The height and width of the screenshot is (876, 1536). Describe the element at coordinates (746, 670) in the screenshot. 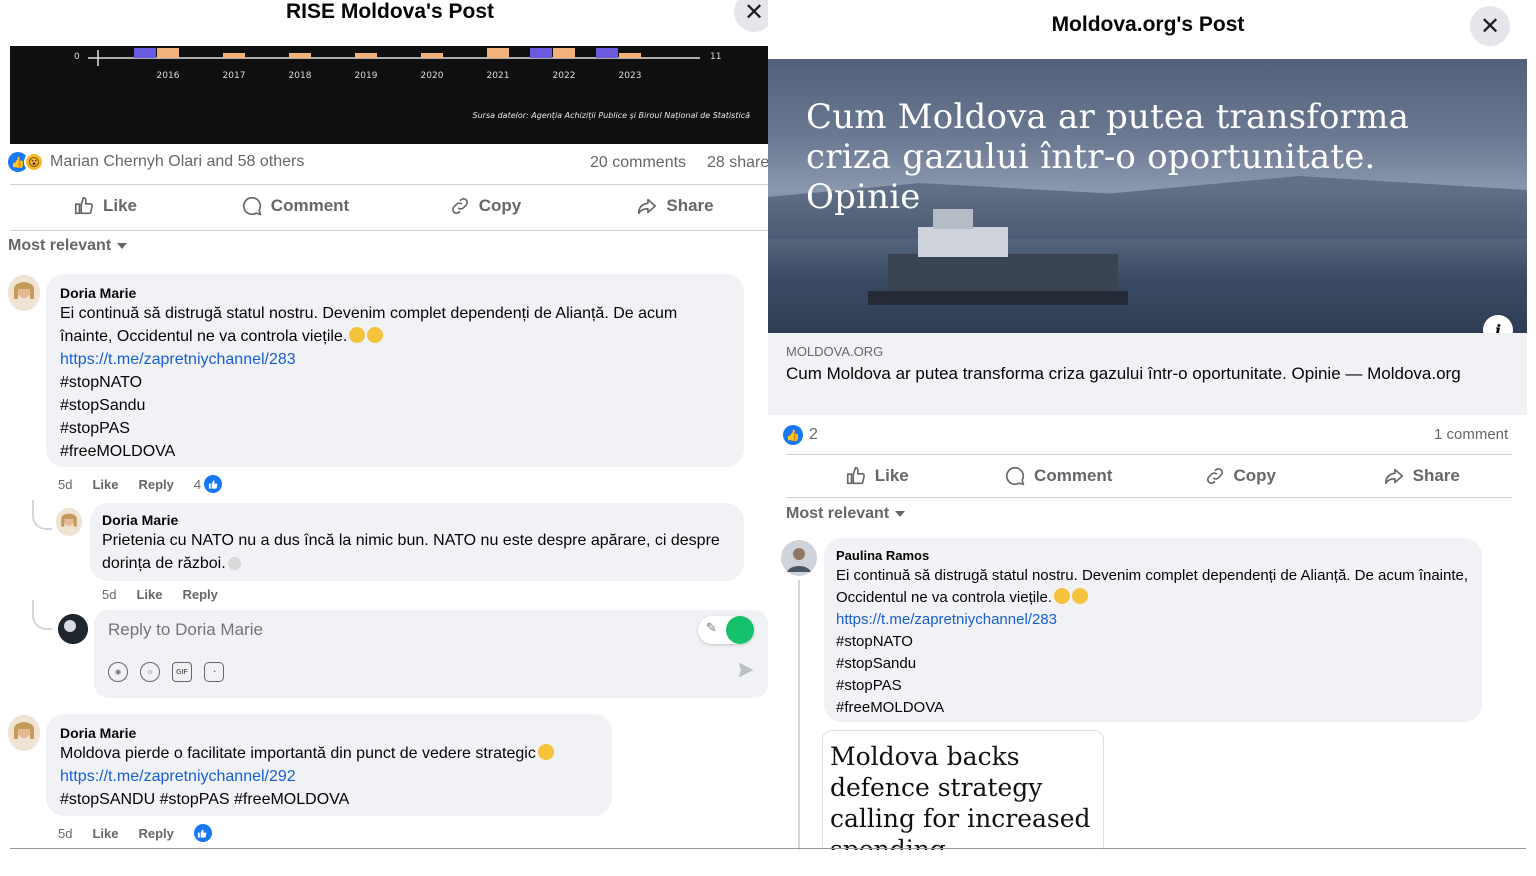

I see `send-icon` at that location.